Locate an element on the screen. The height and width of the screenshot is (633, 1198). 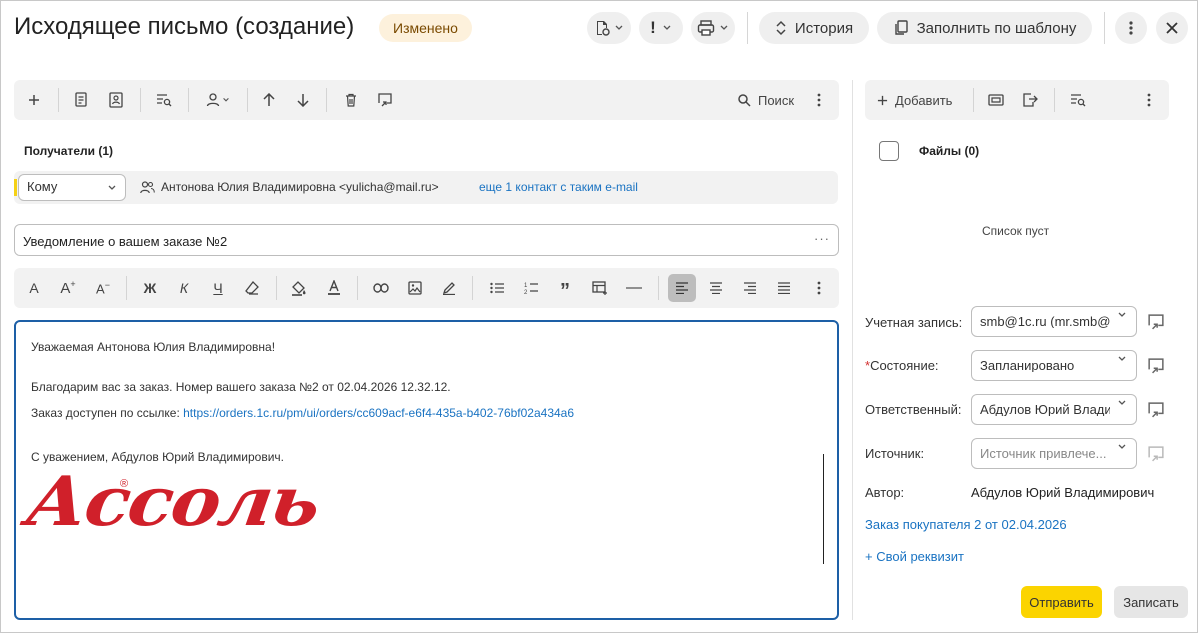
add-custom-field-link: + Свой реквизит is located at coordinates (914, 556).